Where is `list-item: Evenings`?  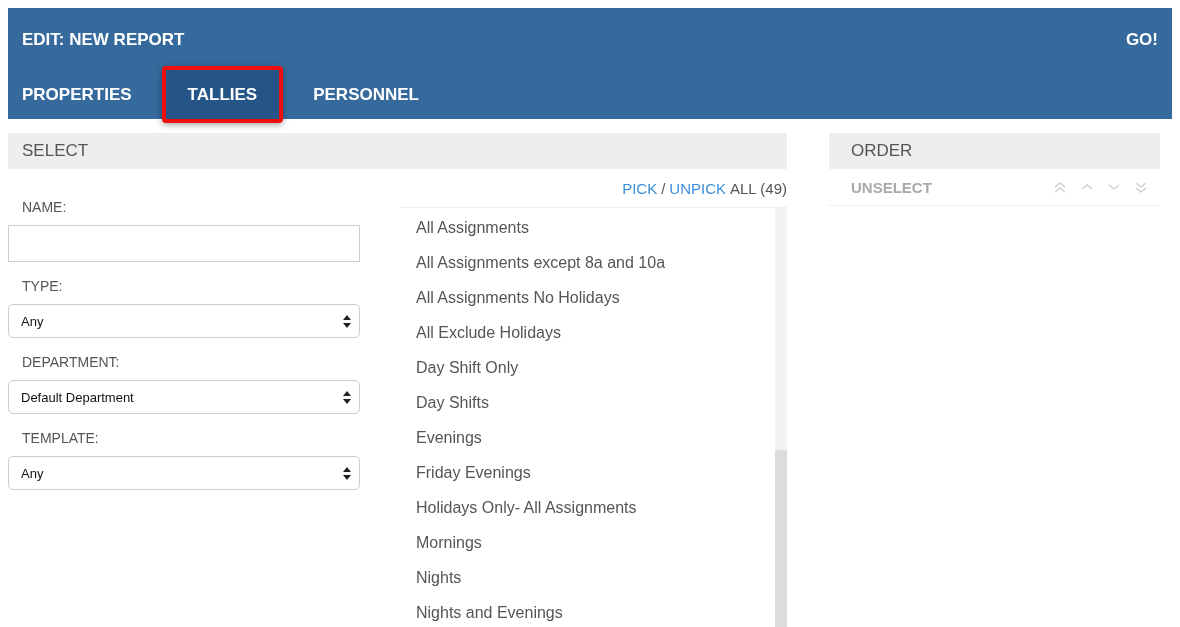 list-item: Evenings is located at coordinates (587, 437).